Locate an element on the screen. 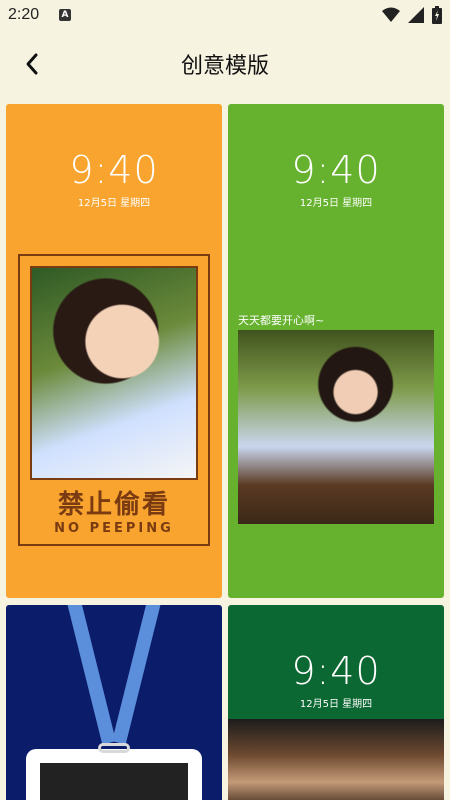  template-card-badge is located at coordinates (114, 702).